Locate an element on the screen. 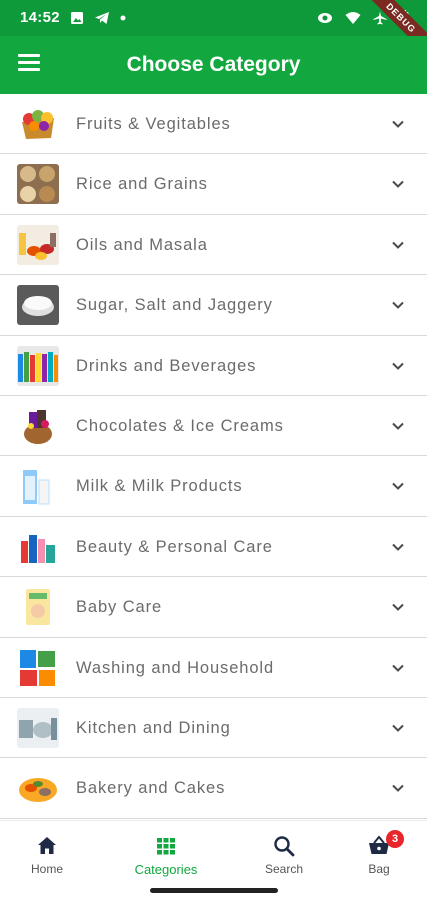 The height and width of the screenshot is (900, 427). kitchenware-image is located at coordinates (38, 727).